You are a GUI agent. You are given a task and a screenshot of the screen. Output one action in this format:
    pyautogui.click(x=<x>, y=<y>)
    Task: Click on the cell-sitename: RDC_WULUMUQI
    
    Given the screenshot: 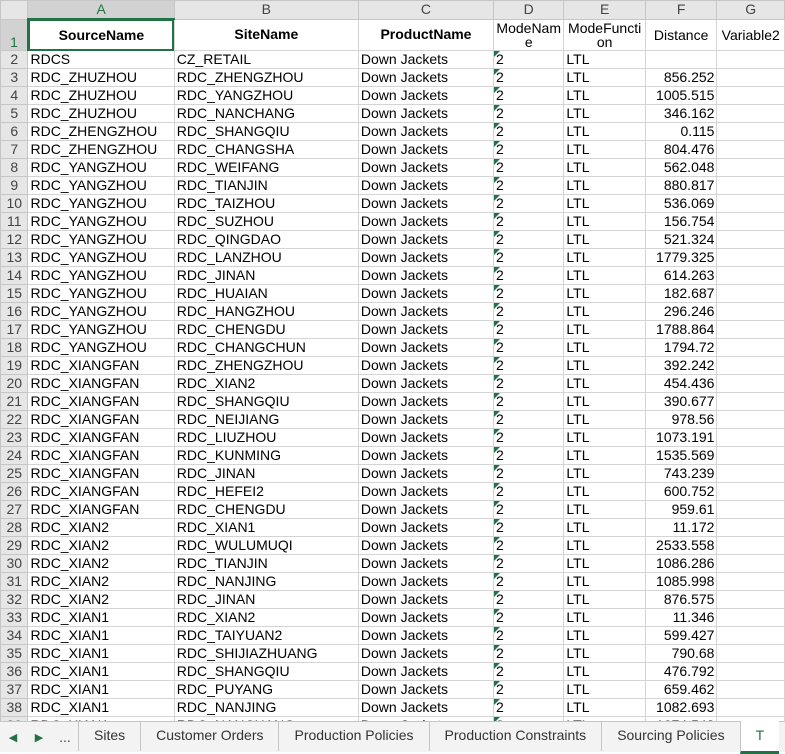 What is the action you would take?
    pyautogui.click(x=266, y=545)
    